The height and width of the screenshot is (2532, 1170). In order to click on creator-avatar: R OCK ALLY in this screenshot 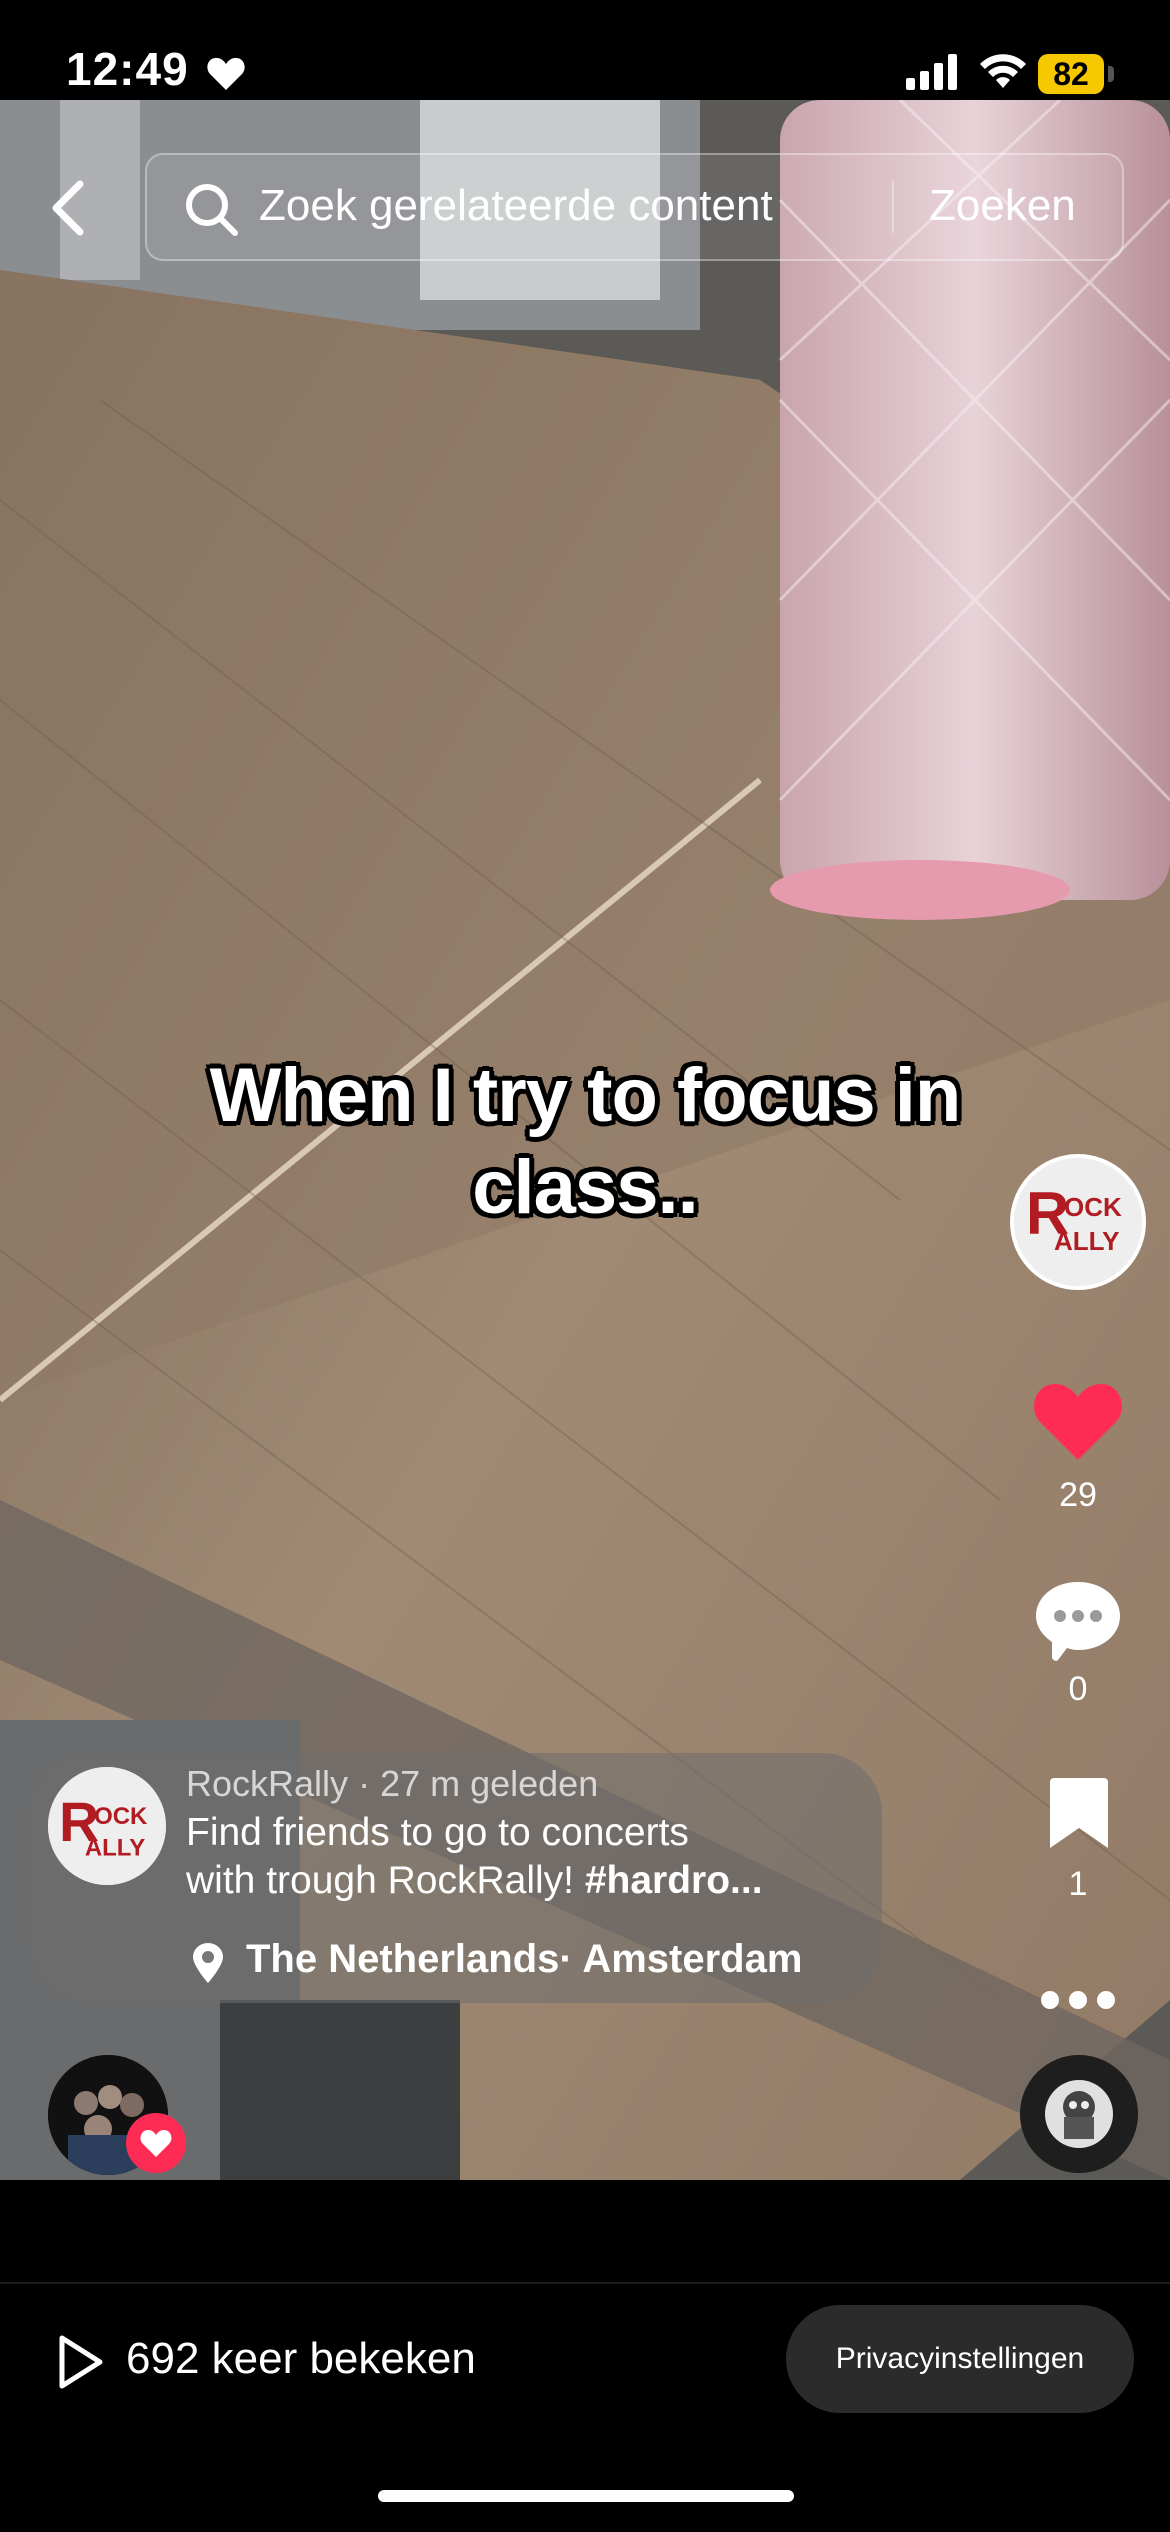, I will do `click(1078, 1222)`.